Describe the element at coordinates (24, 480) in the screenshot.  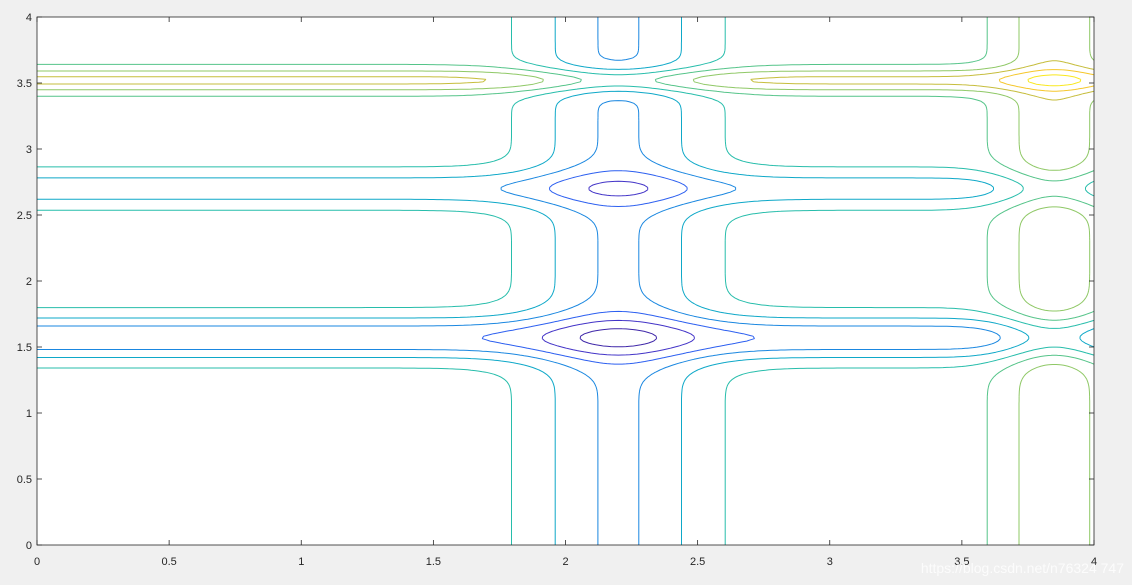
I see `y-tick-label: 0.5` at that location.